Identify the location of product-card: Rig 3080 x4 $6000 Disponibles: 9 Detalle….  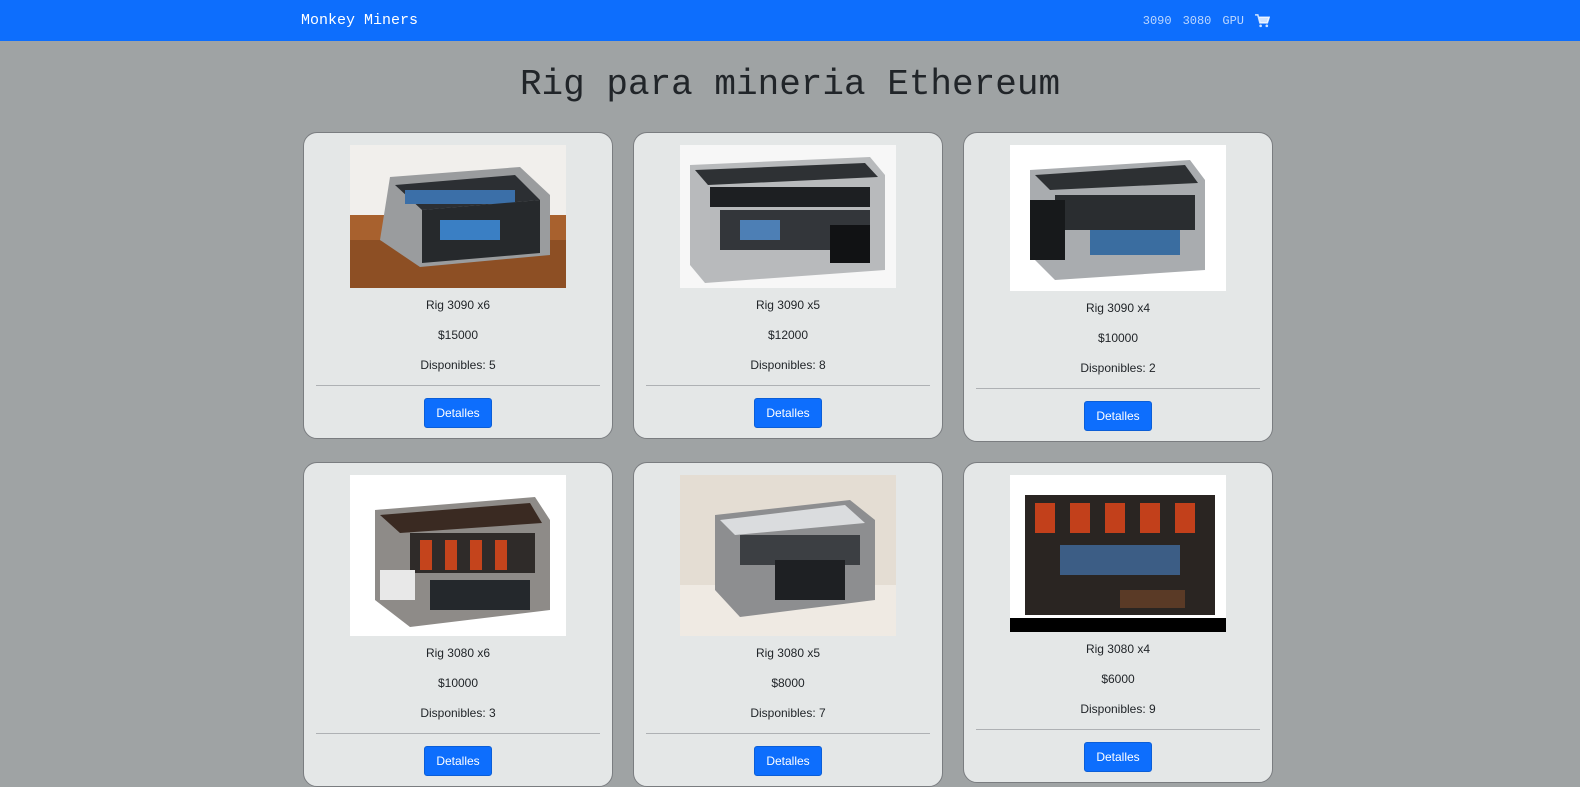
(1118, 622).